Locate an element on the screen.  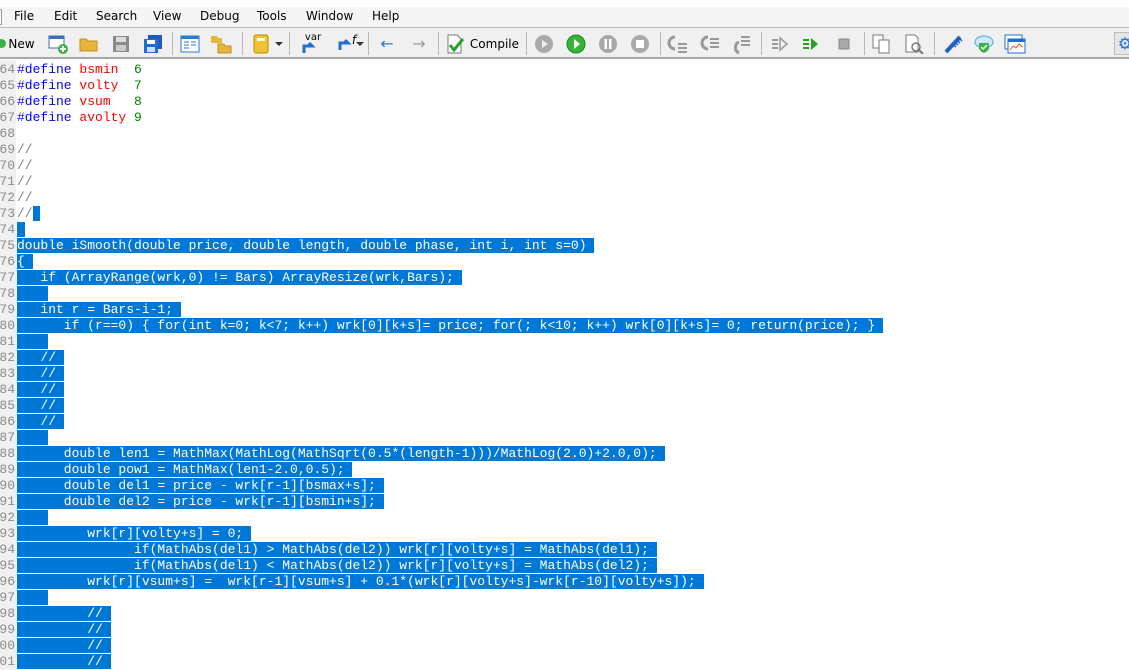
back-button: ← is located at coordinates (387, 43).